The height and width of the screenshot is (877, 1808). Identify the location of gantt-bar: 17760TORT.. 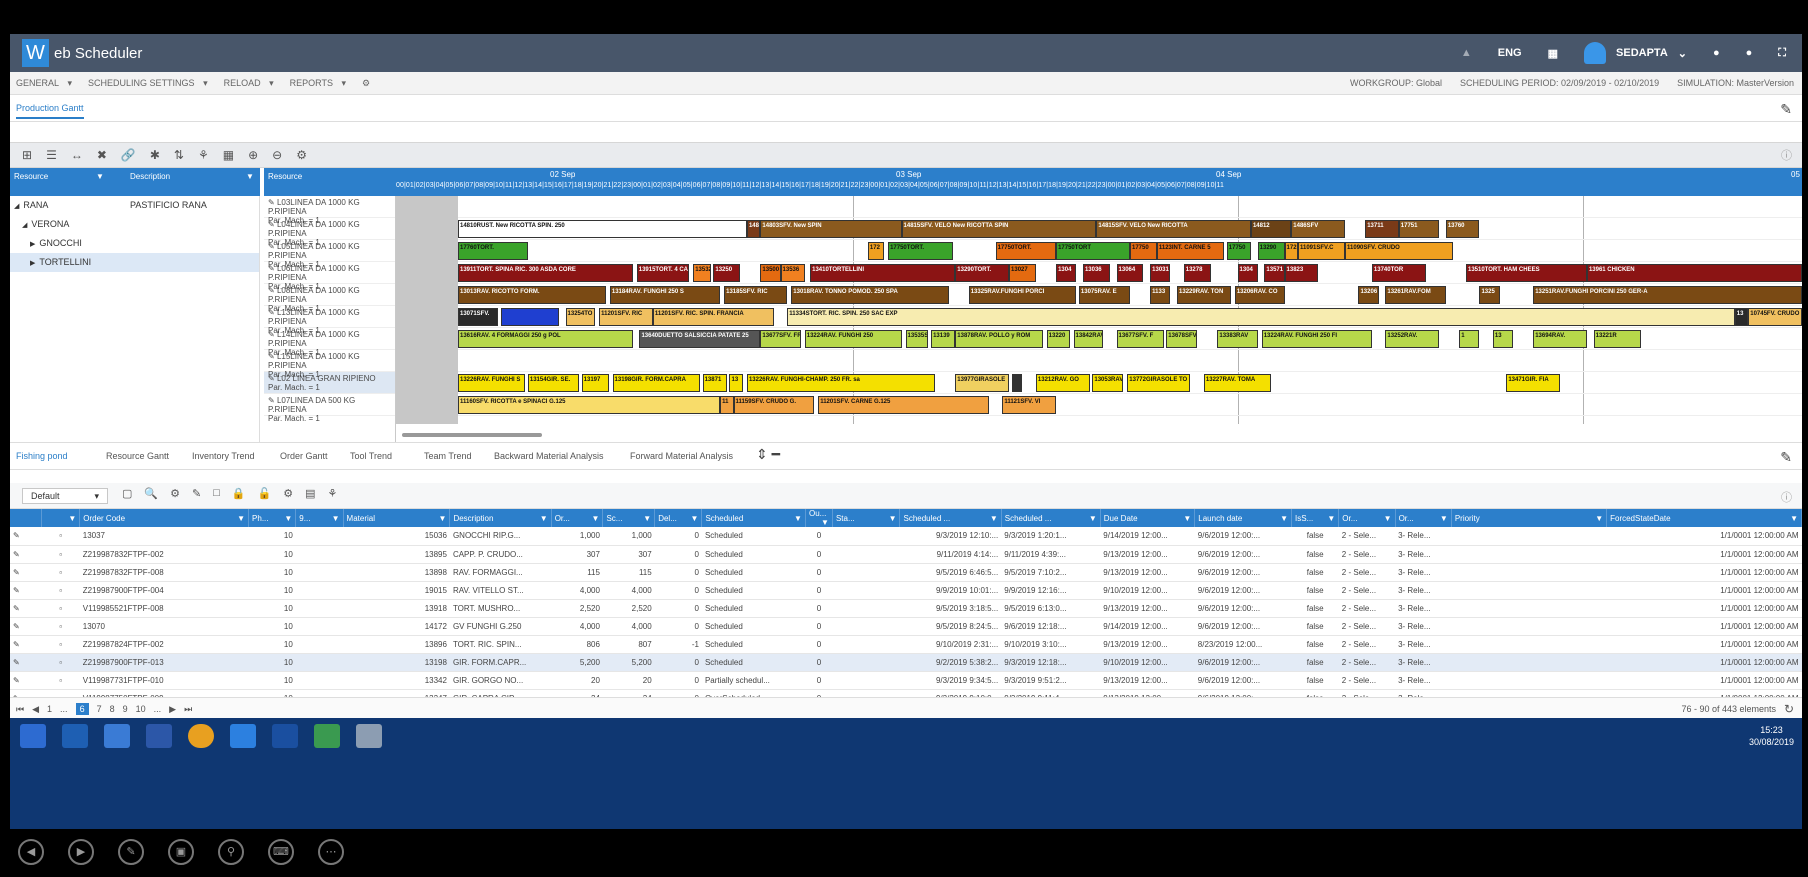
(493, 251).